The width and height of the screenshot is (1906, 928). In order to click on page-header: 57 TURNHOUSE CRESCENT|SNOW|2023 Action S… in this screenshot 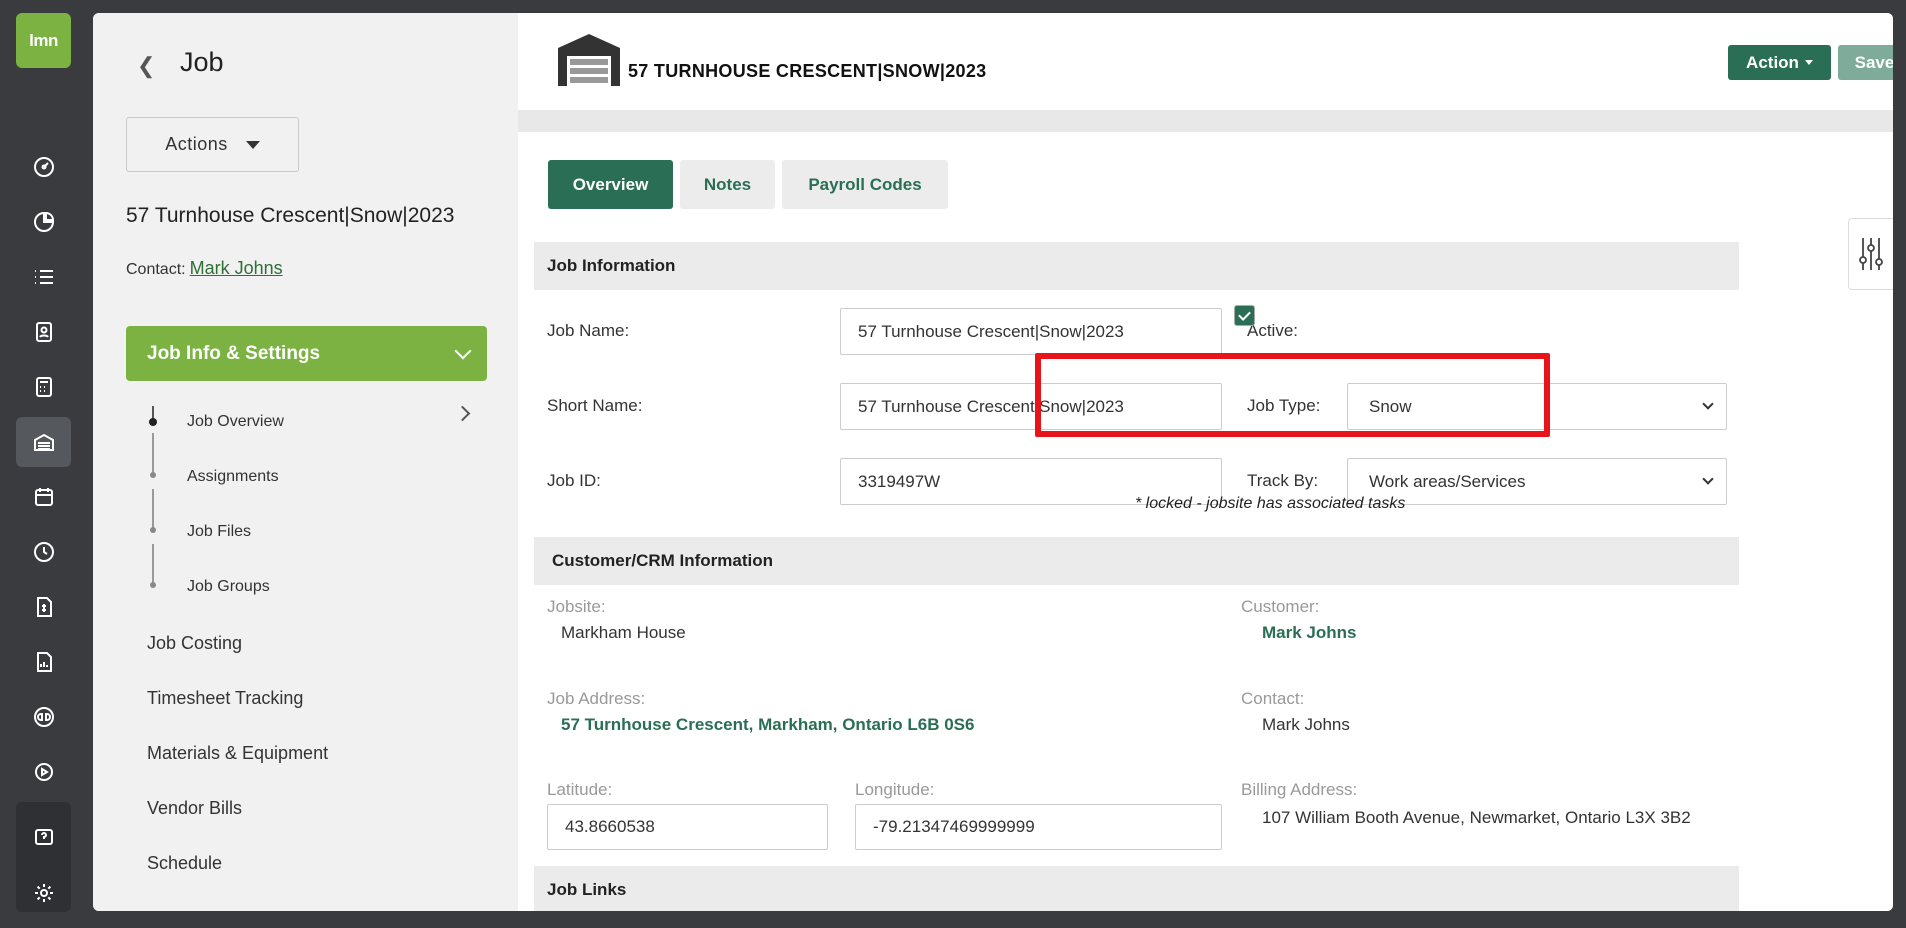, I will do `click(1205, 61)`.